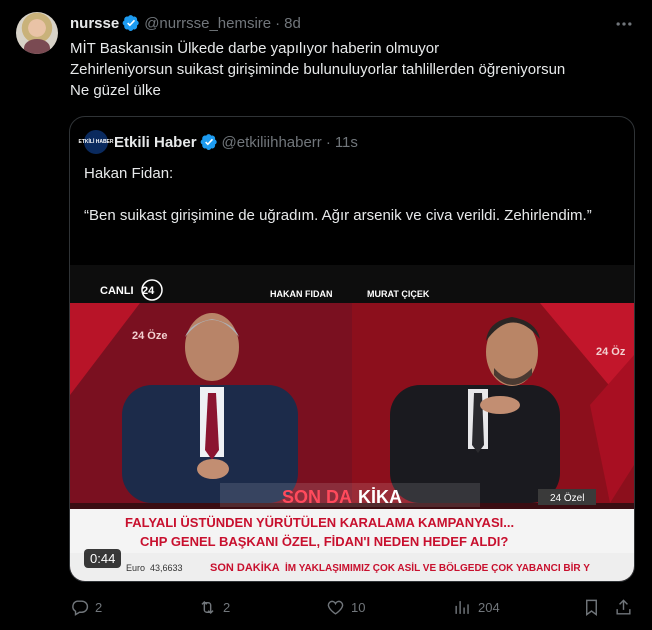  Describe the element at coordinates (624, 24) in the screenshot. I see `more-options-icon` at that location.